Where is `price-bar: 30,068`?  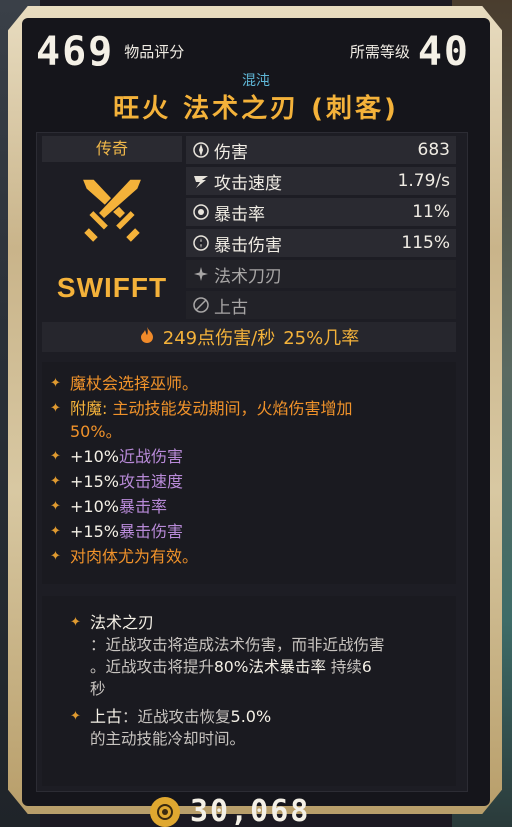
price-bar: 30,068 is located at coordinates (255, 810).